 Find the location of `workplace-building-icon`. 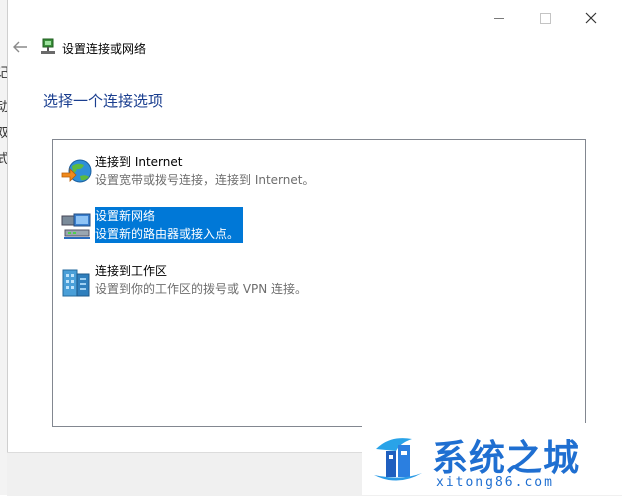

workplace-building-icon is located at coordinates (77, 282).